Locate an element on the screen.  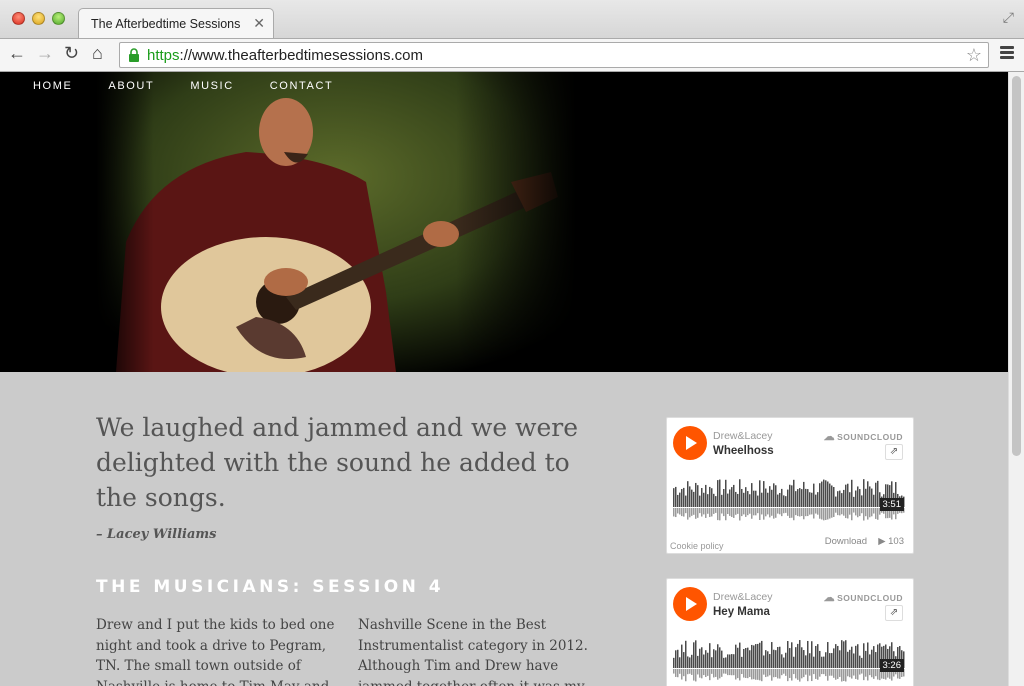
browser-menu-icon is located at coordinates (1007, 53).